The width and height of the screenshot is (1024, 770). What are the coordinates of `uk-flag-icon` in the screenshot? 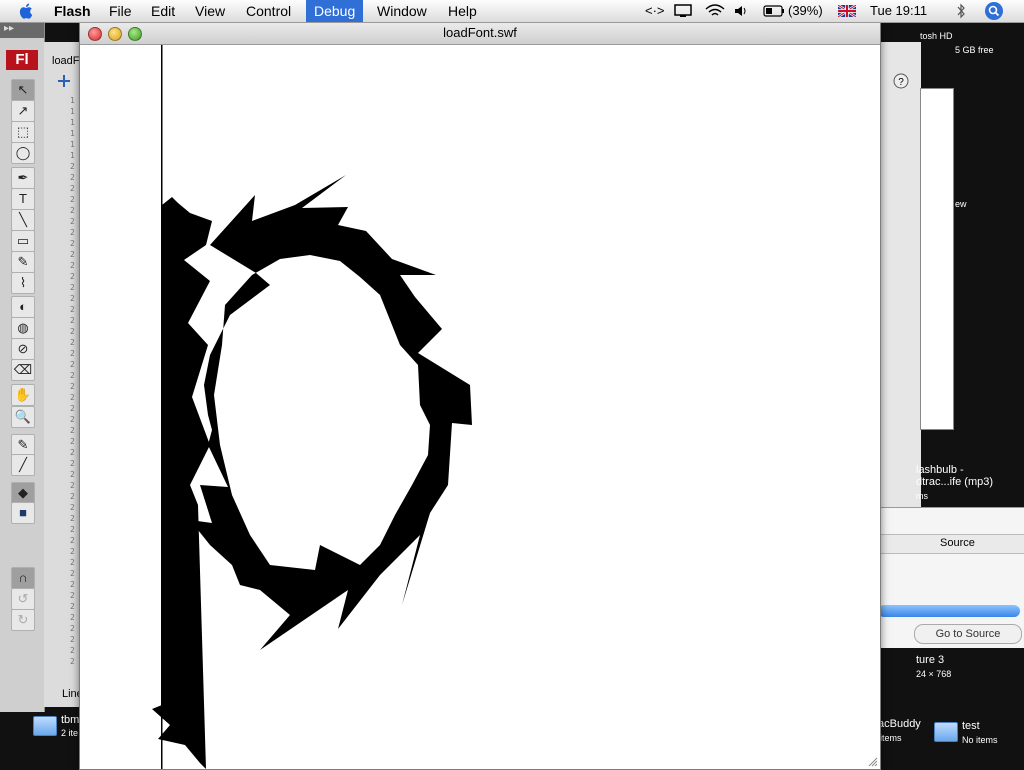 It's located at (847, 11).